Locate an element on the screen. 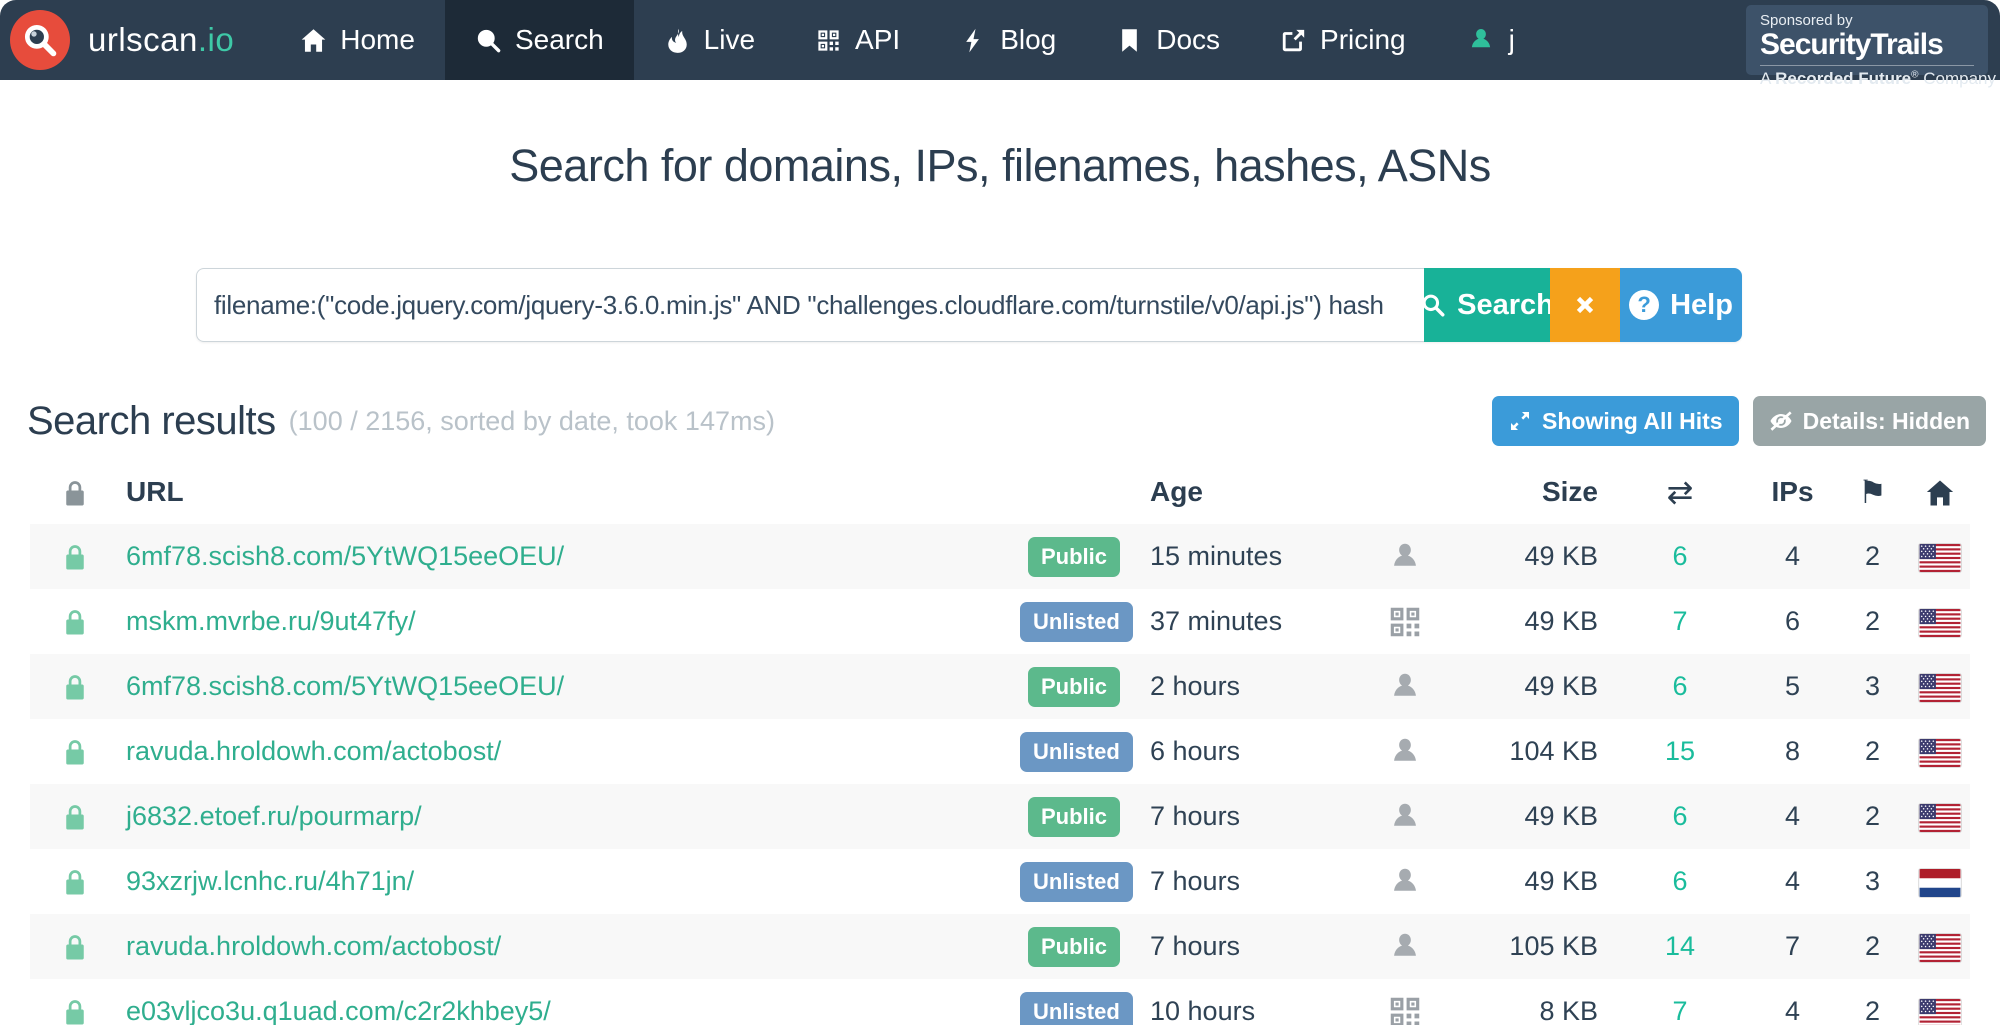  nav-item-docs: Docs is located at coordinates (1168, 40).